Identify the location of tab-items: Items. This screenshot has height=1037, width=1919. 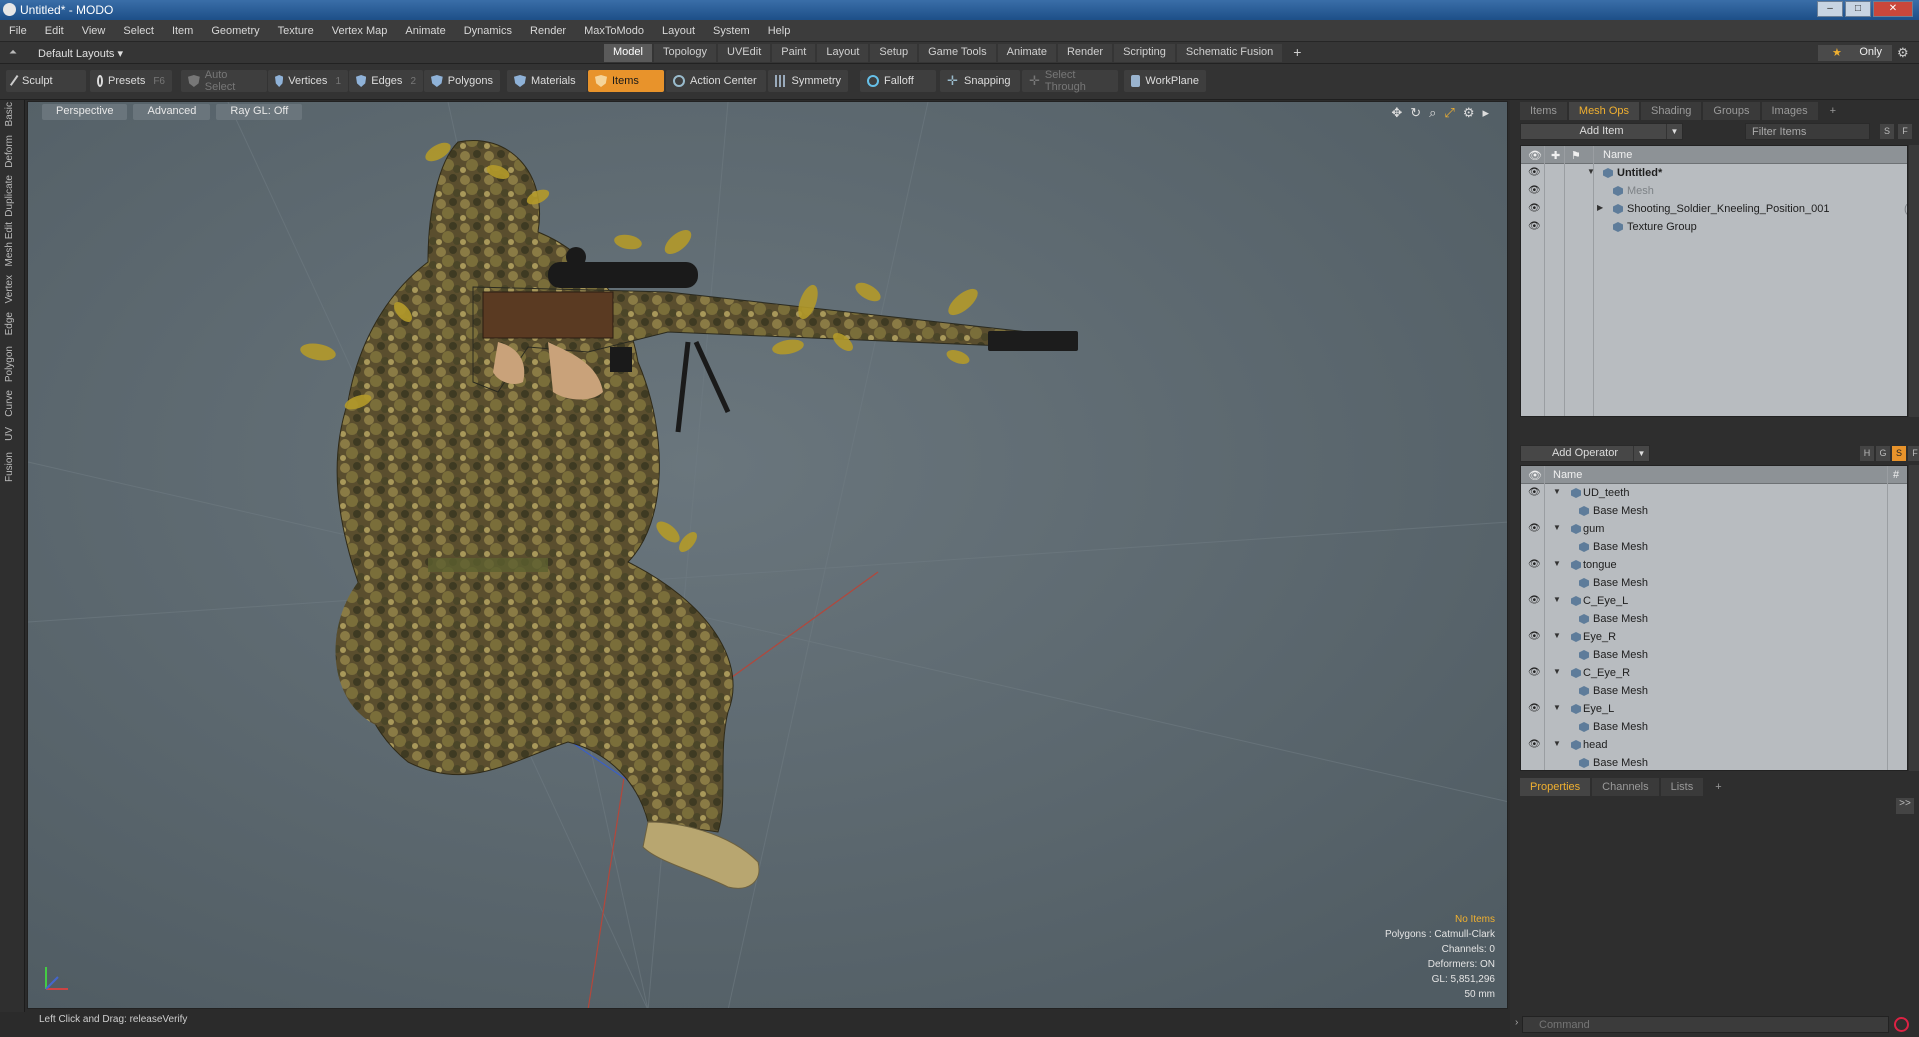
(1543, 111).